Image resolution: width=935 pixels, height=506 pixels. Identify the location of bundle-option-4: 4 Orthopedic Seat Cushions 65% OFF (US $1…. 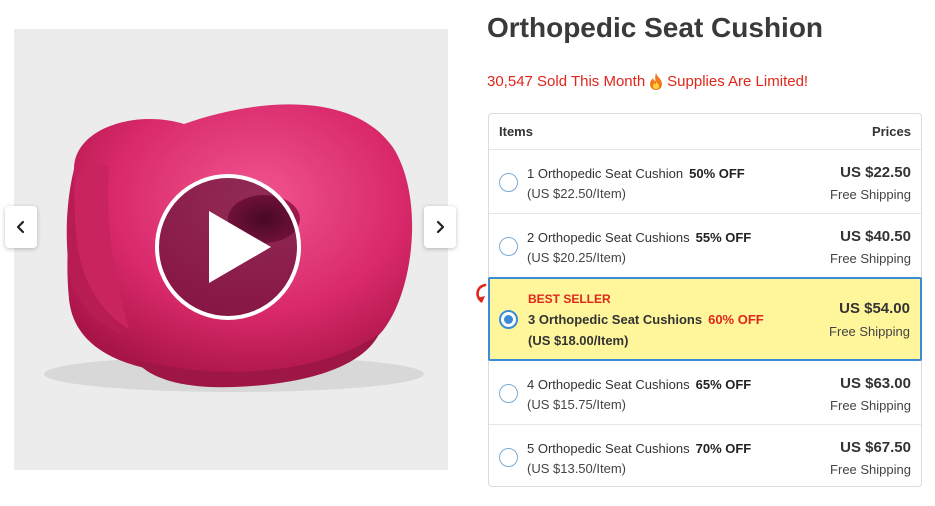
(705, 393).